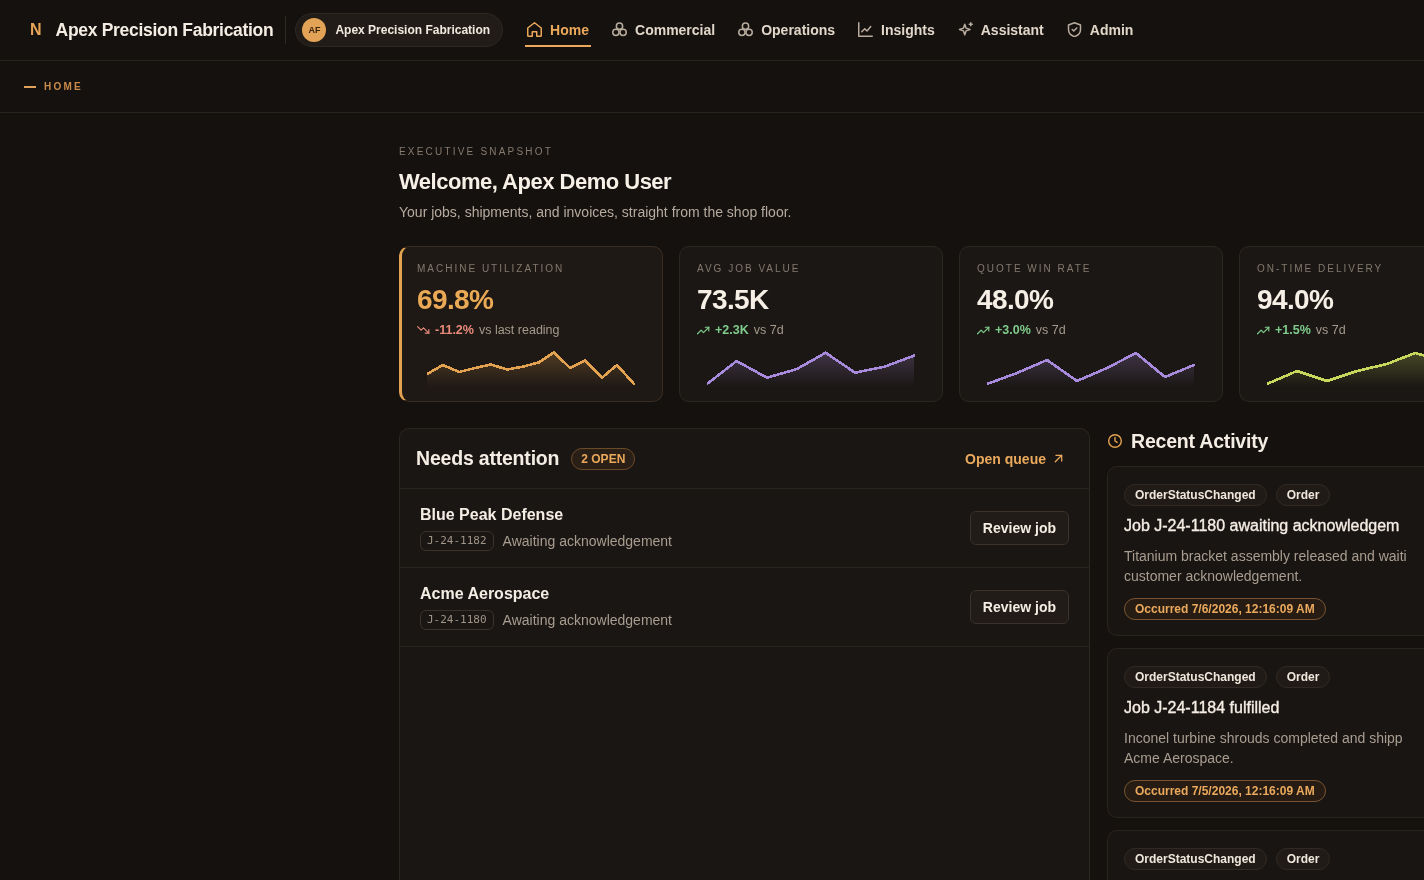  Describe the element at coordinates (1013, 330) in the screenshot. I see `delta-value: +3.0%` at that location.